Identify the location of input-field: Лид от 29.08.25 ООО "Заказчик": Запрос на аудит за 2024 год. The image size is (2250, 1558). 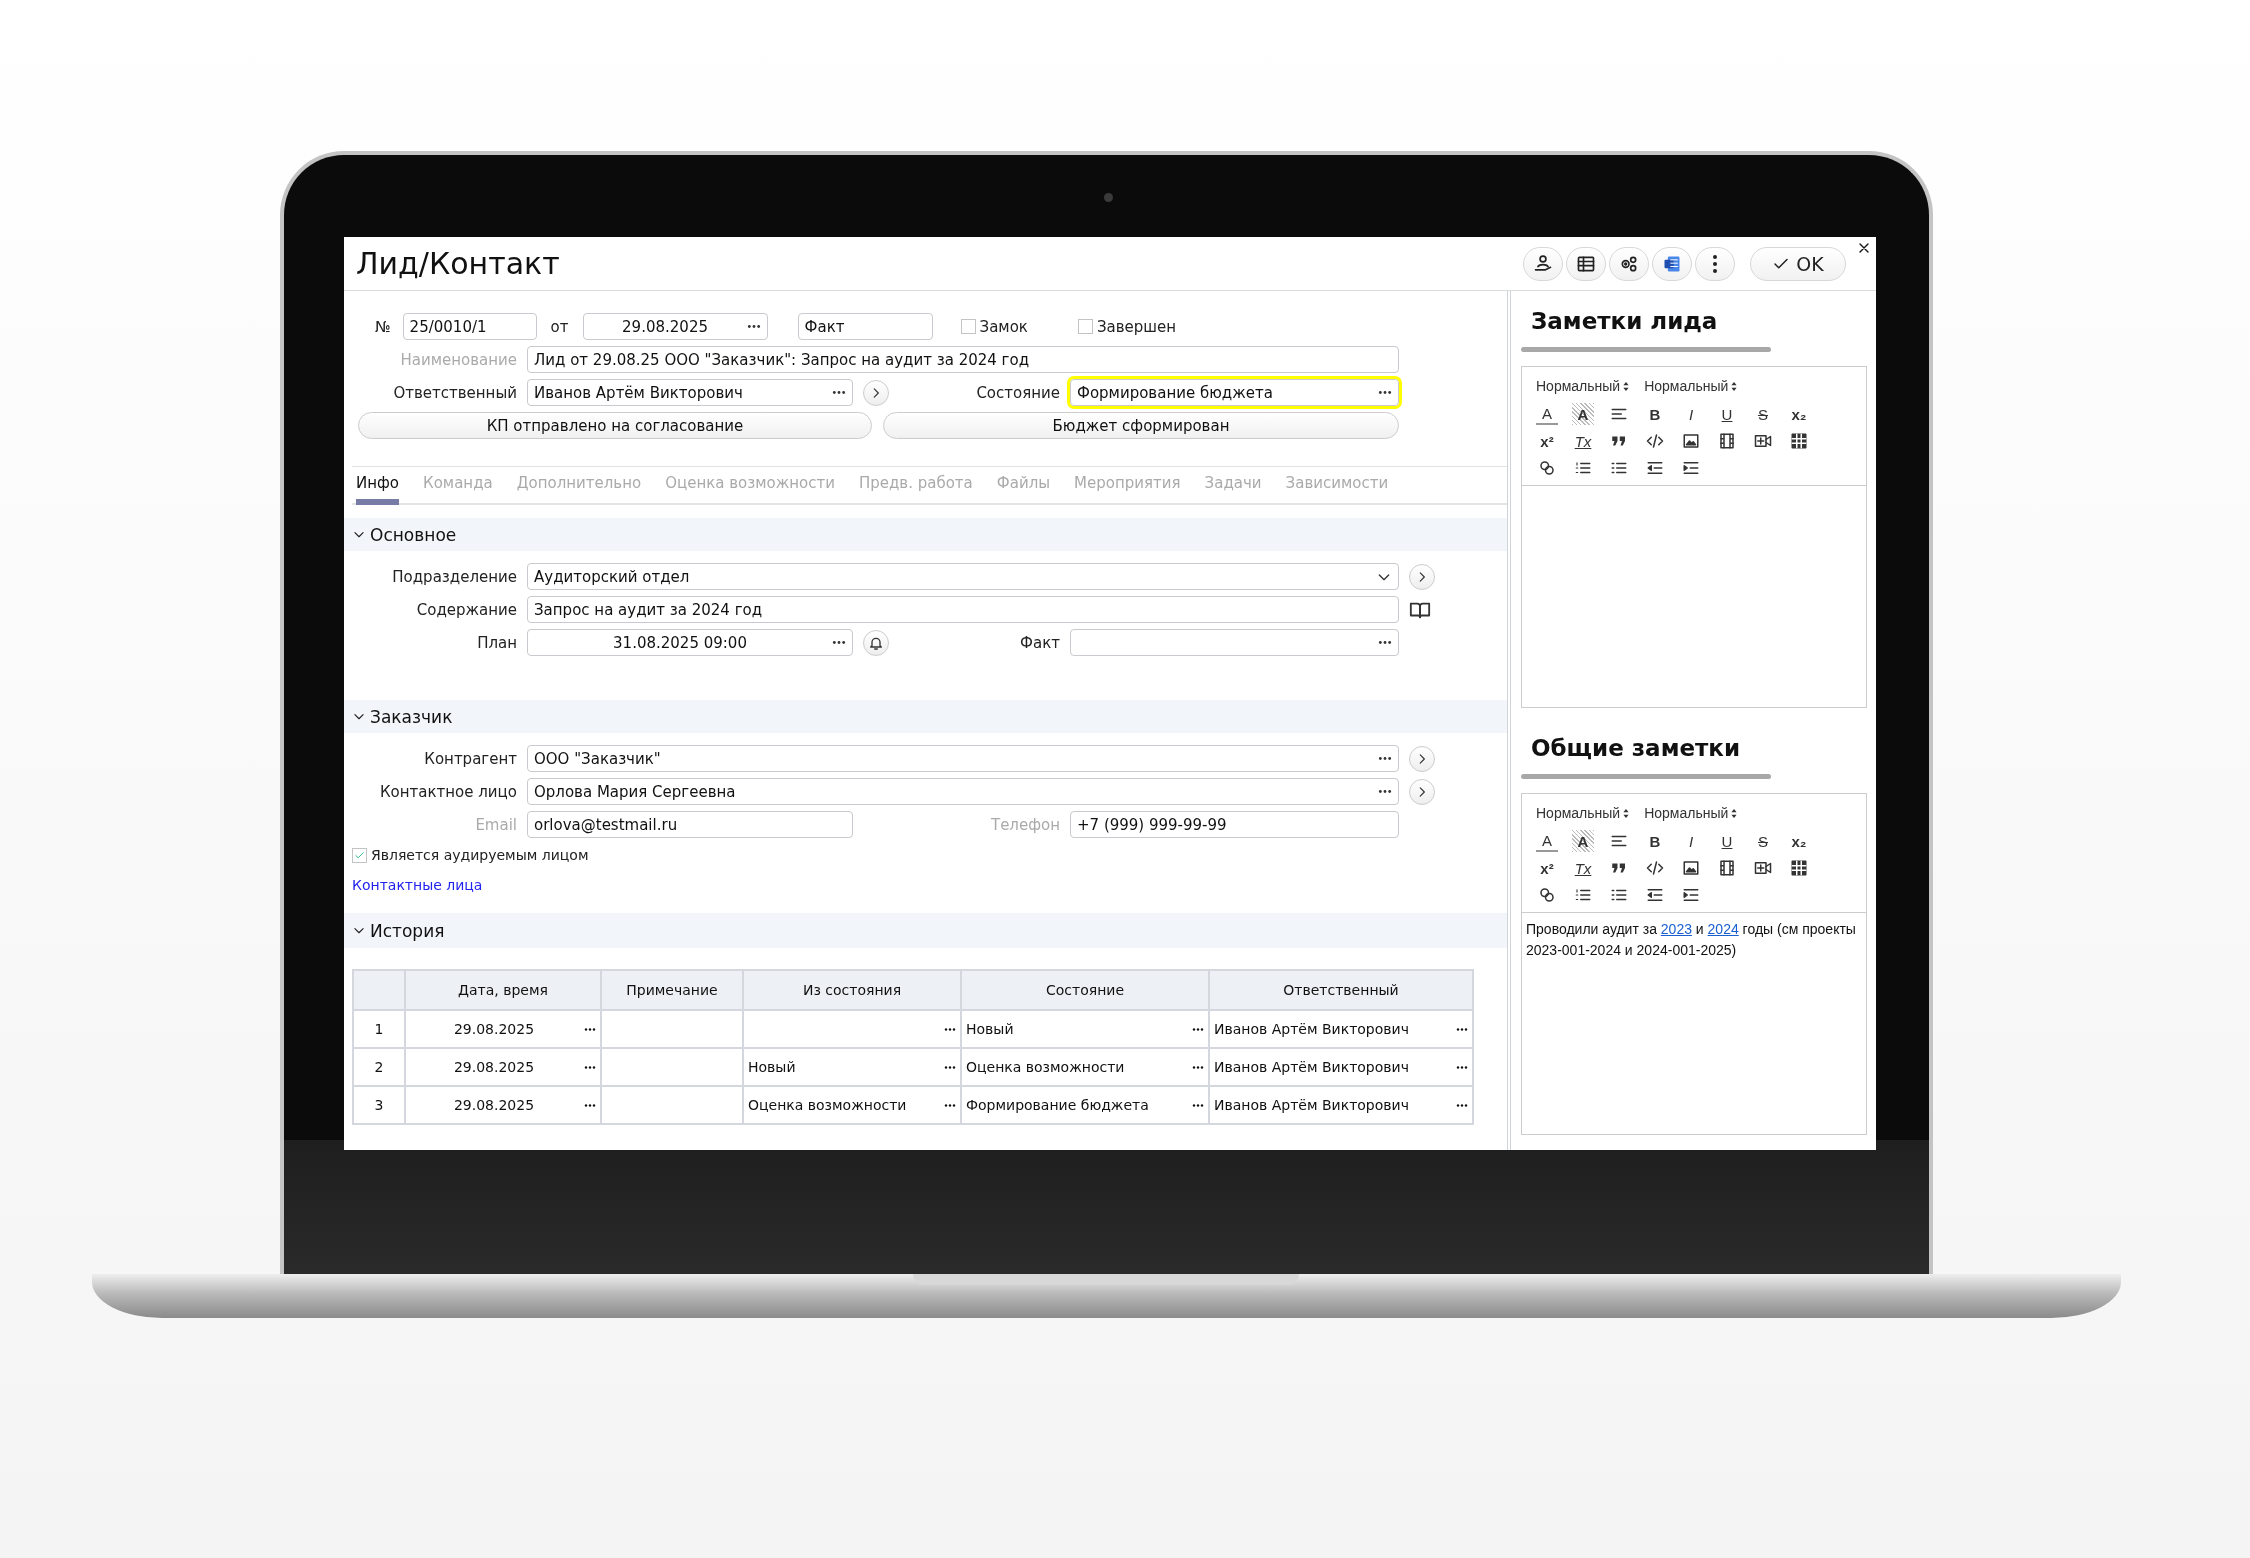
(963, 359).